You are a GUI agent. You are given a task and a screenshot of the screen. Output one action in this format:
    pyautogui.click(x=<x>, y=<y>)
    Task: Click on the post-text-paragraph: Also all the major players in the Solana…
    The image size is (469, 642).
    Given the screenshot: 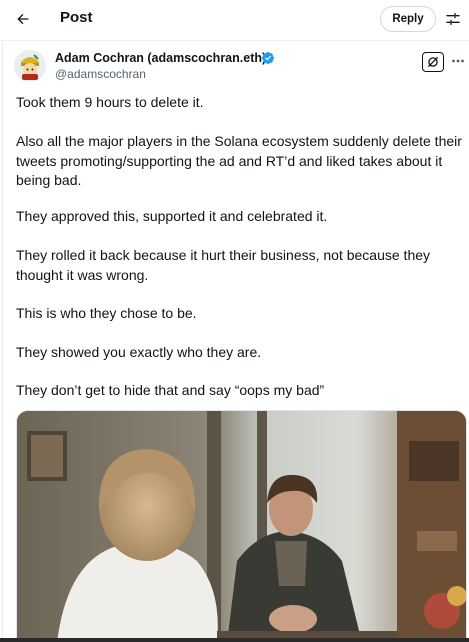 What is the action you would take?
    pyautogui.click(x=239, y=160)
    